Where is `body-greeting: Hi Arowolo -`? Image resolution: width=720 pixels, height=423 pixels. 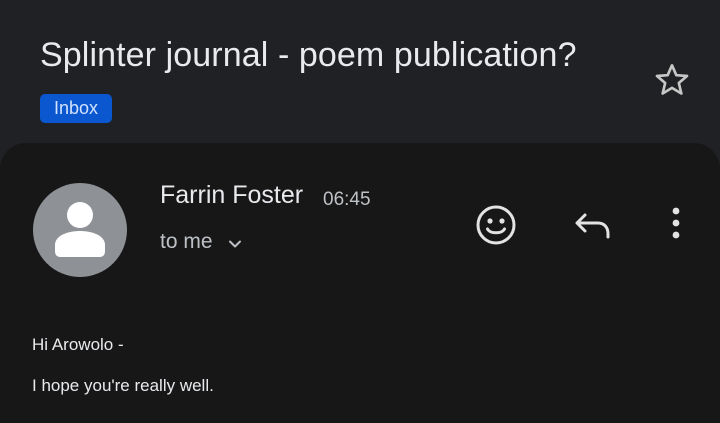
body-greeting: Hi Arowolo - is located at coordinates (78, 344).